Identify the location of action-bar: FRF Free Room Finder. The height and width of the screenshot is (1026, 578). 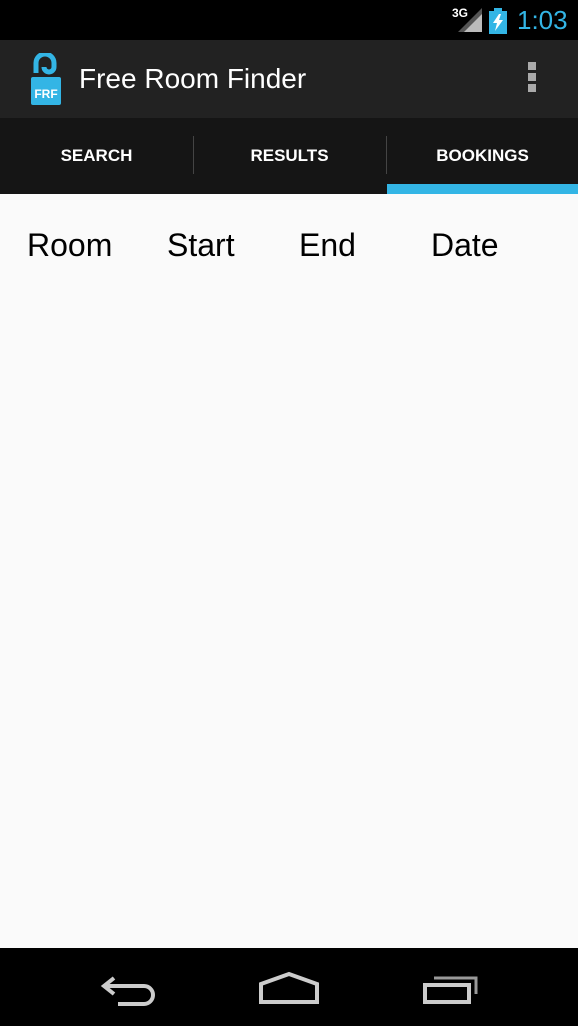
(289, 79).